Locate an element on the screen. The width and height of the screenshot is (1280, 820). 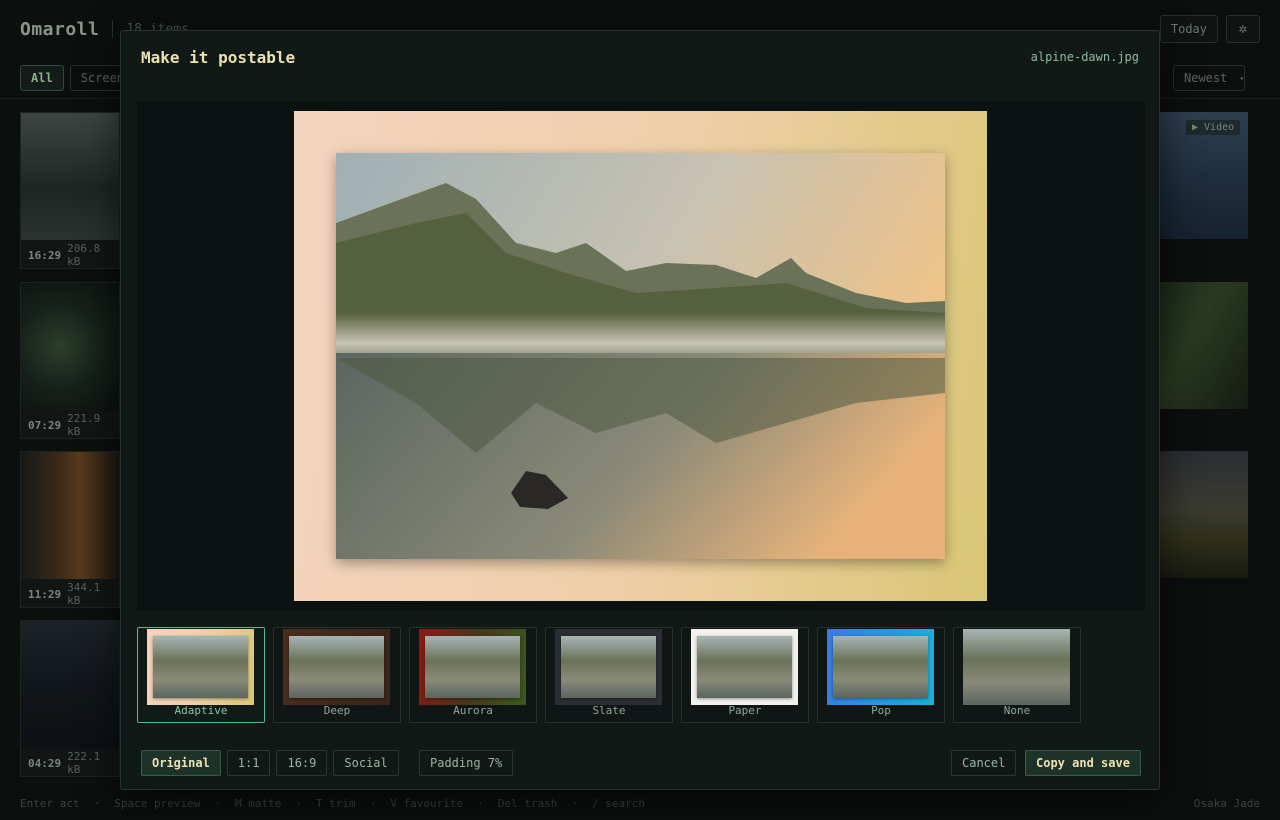
gear-icon: ✲ is located at coordinates (1243, 29).